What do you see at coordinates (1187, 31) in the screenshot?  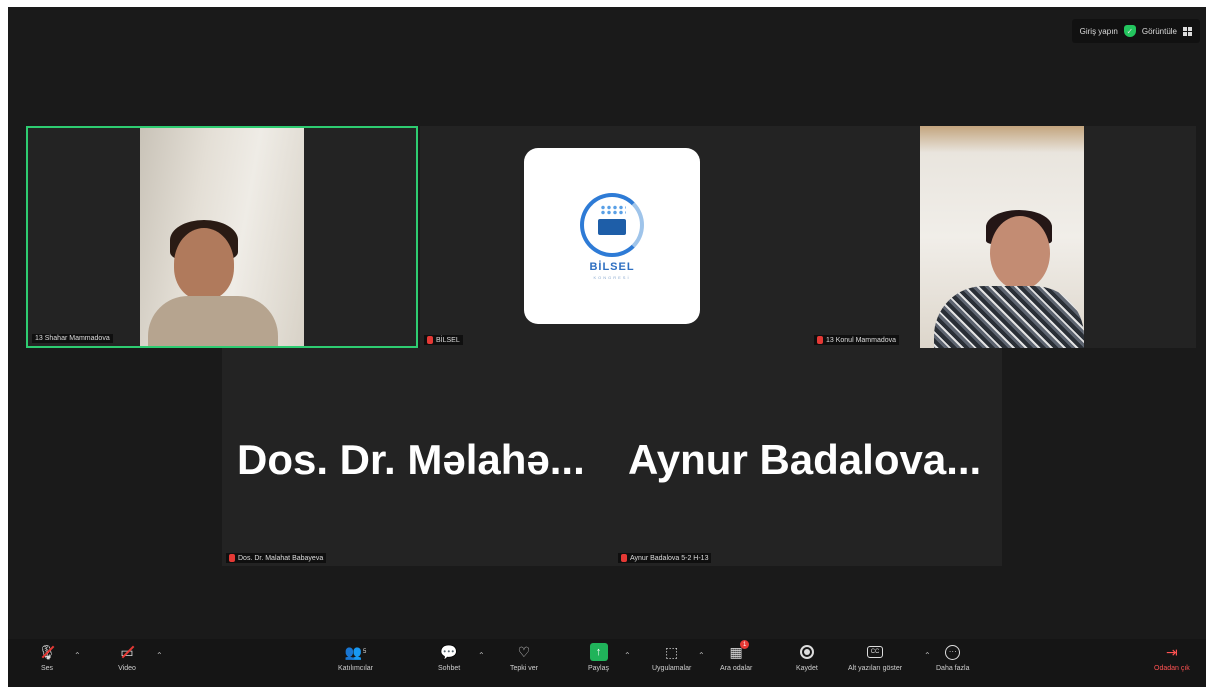 I see `grid-view-icon` at bounding box center [1187, 31].